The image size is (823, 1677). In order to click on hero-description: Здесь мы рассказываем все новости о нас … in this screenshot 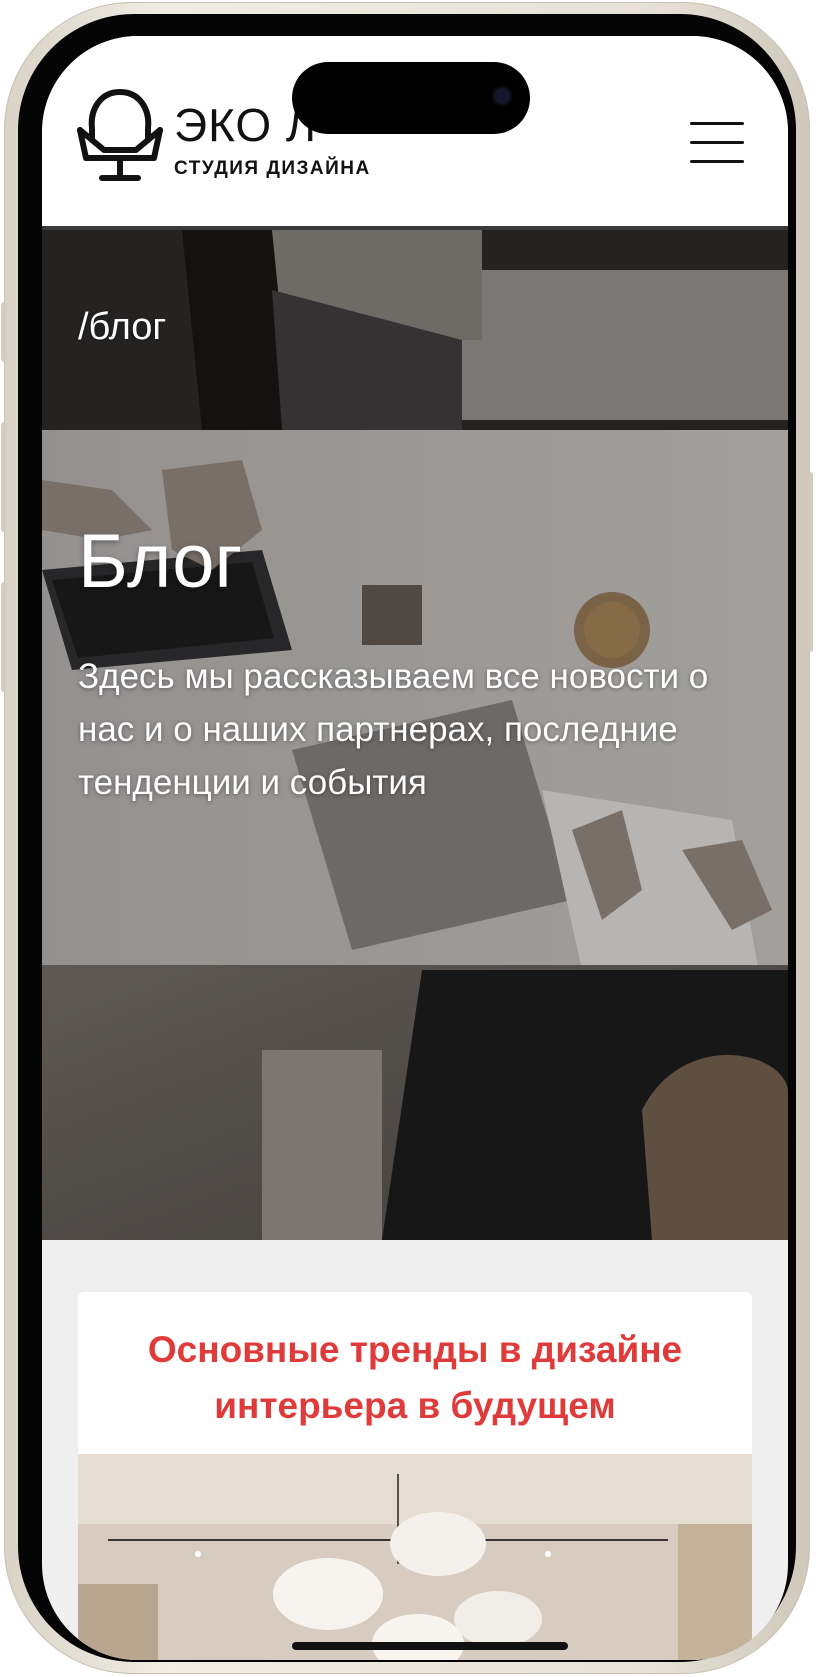, I will do `click(393, 729)`.